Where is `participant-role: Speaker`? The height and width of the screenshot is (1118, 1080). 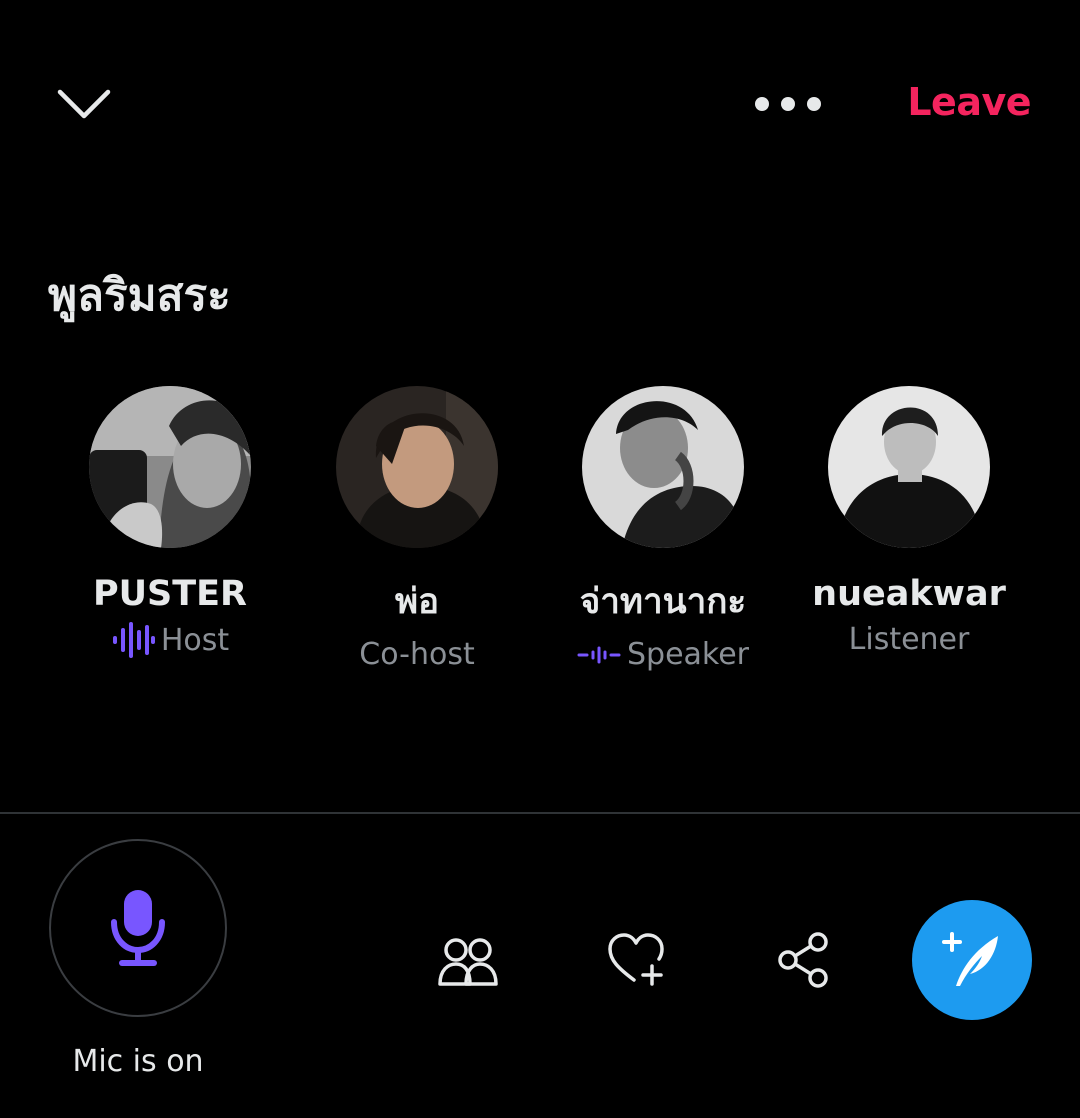
participant-role: Speaker is located at coordinates (688, 654).